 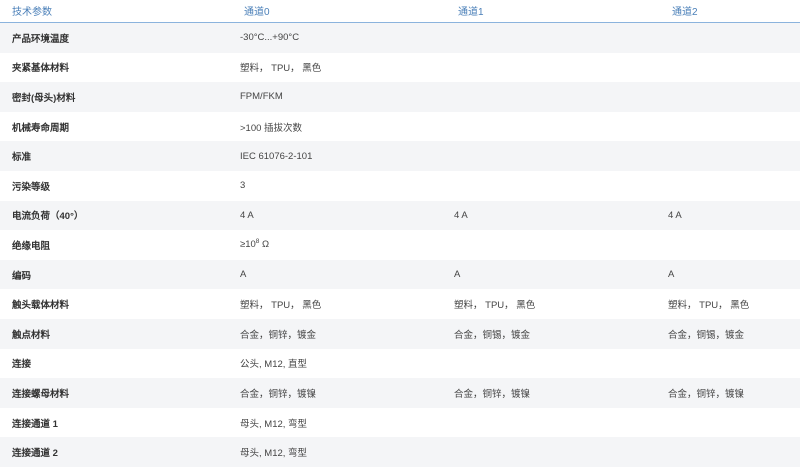 I want to click on table-row: 连接 公头, M12, 直型, so click(x=400, y=363).